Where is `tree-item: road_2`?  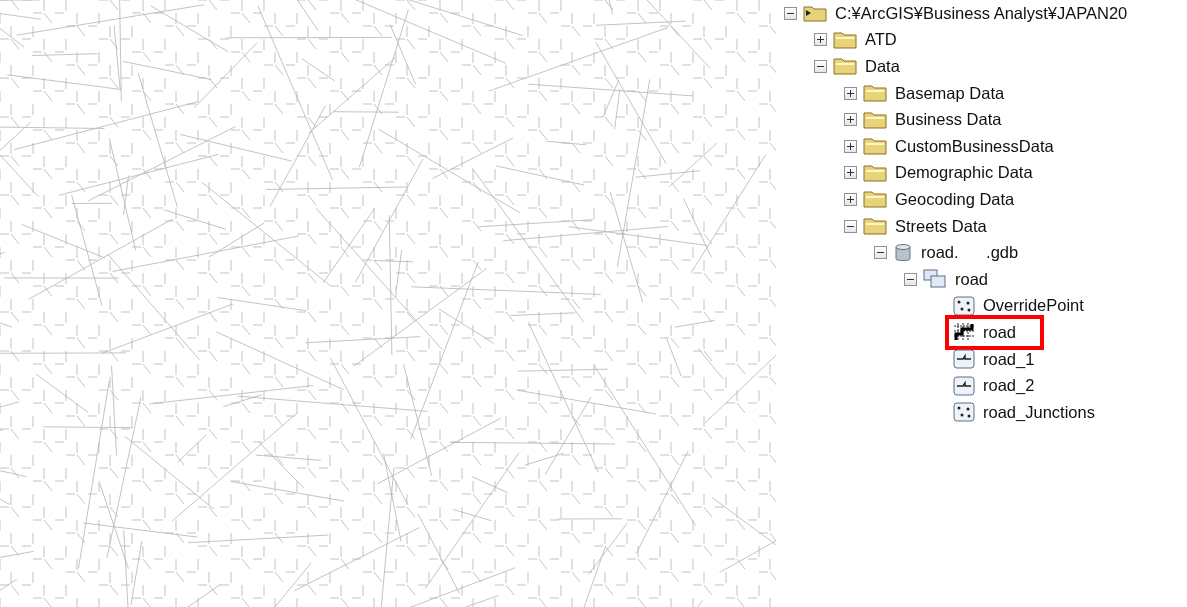 tree-item: road_2 is located at coordinates (1009, 386).